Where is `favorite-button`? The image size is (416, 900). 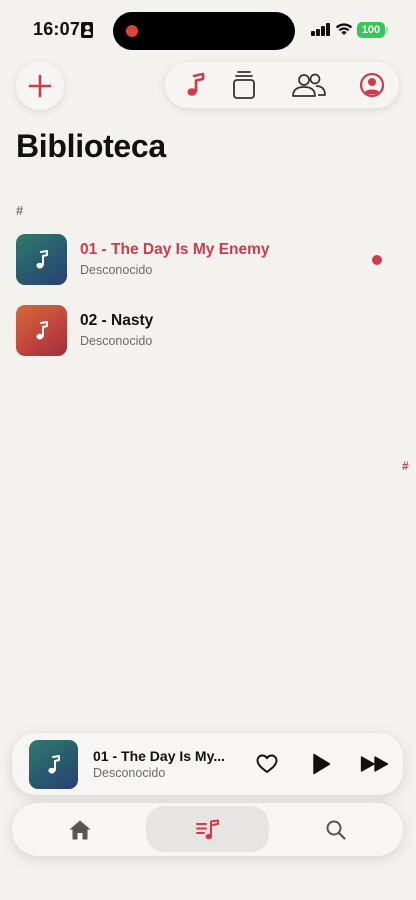
favorite-button is located at coordinates (267, 764).